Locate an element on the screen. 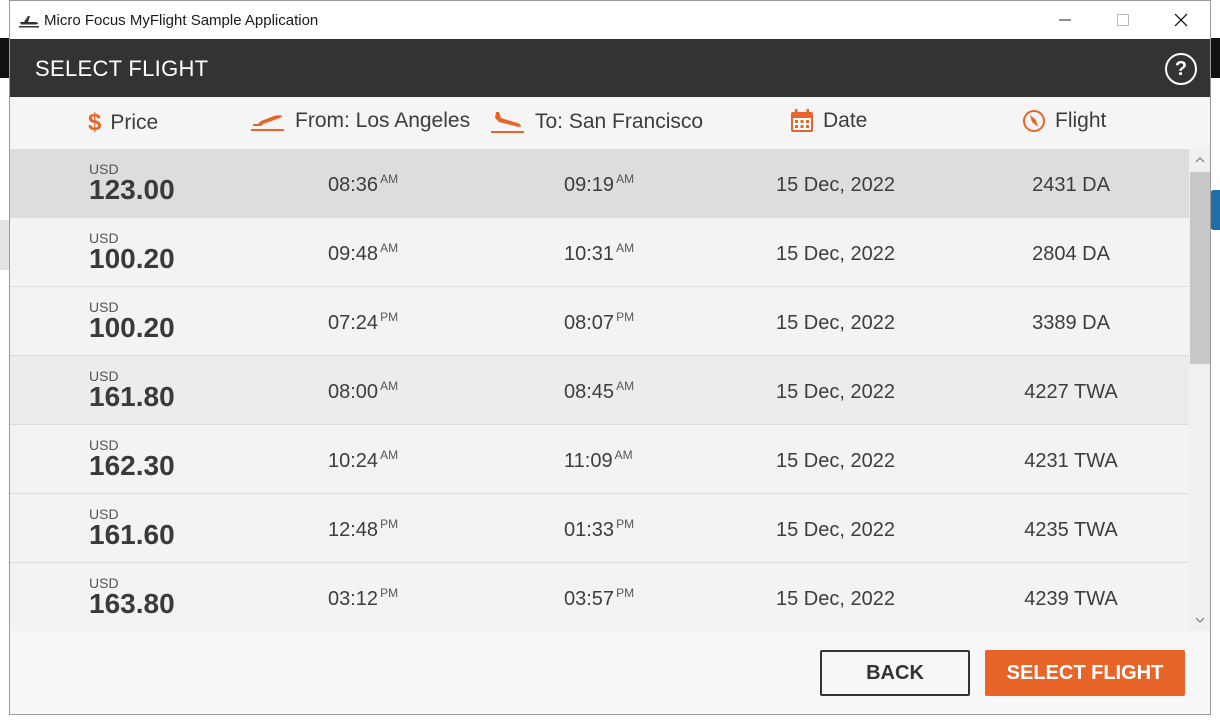 This screenshot has height=723, width=1220. calendar-icon is located at coordinates (802, 121).